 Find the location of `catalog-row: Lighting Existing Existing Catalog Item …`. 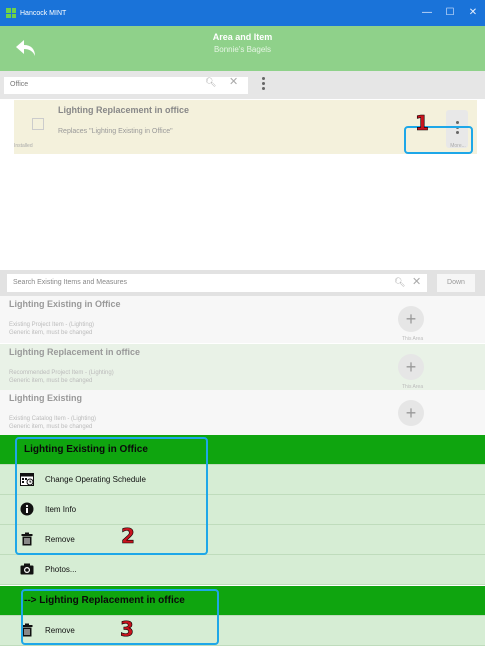

catalog-row: Lighting Existing Existing Catalog Item … is located at coordinates (242, 413).